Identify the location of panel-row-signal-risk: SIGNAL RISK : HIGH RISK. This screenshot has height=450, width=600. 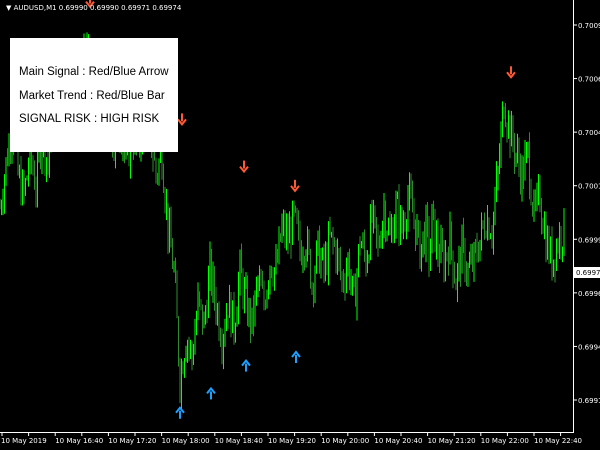
(89, 119).